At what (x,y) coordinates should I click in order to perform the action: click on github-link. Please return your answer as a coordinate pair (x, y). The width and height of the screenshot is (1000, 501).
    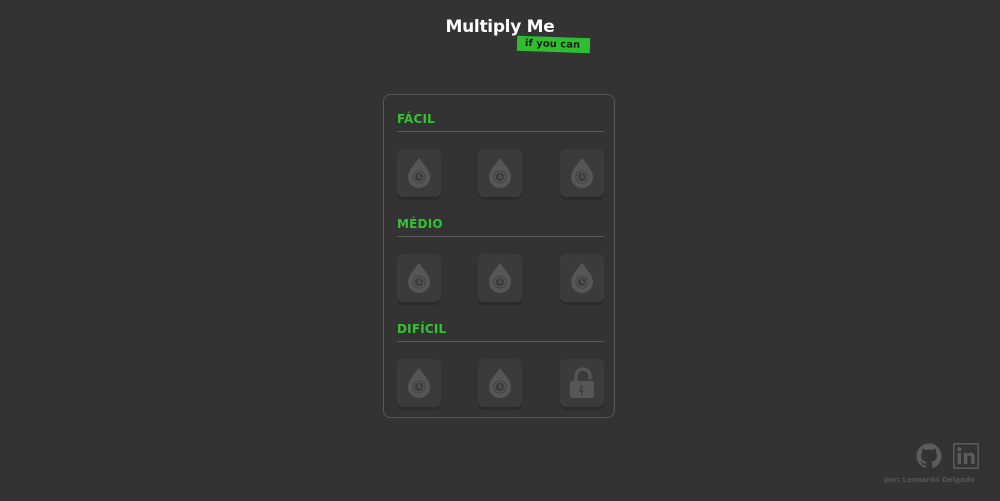
    Looking at the image, I should click on (929, 456).